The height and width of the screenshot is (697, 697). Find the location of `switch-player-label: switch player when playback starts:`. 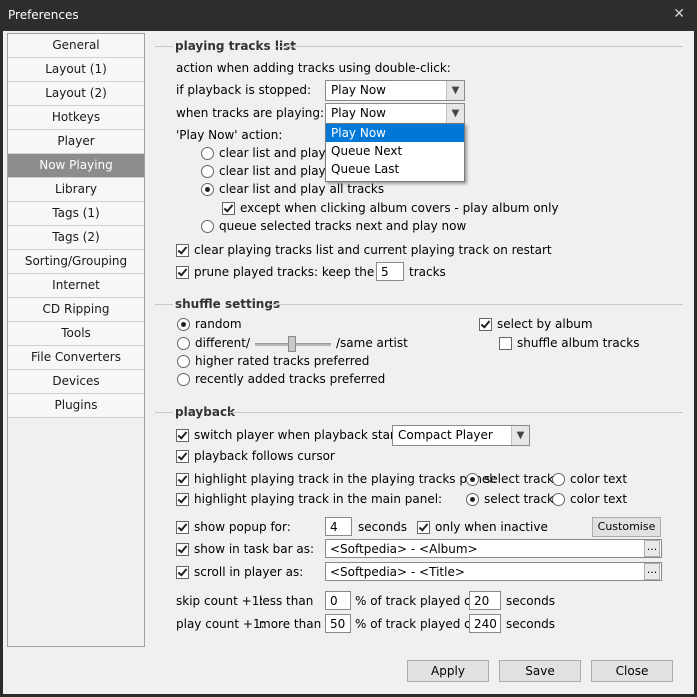

switch-player-label: switch player when playback starts: is located at coordinates (302, 435).